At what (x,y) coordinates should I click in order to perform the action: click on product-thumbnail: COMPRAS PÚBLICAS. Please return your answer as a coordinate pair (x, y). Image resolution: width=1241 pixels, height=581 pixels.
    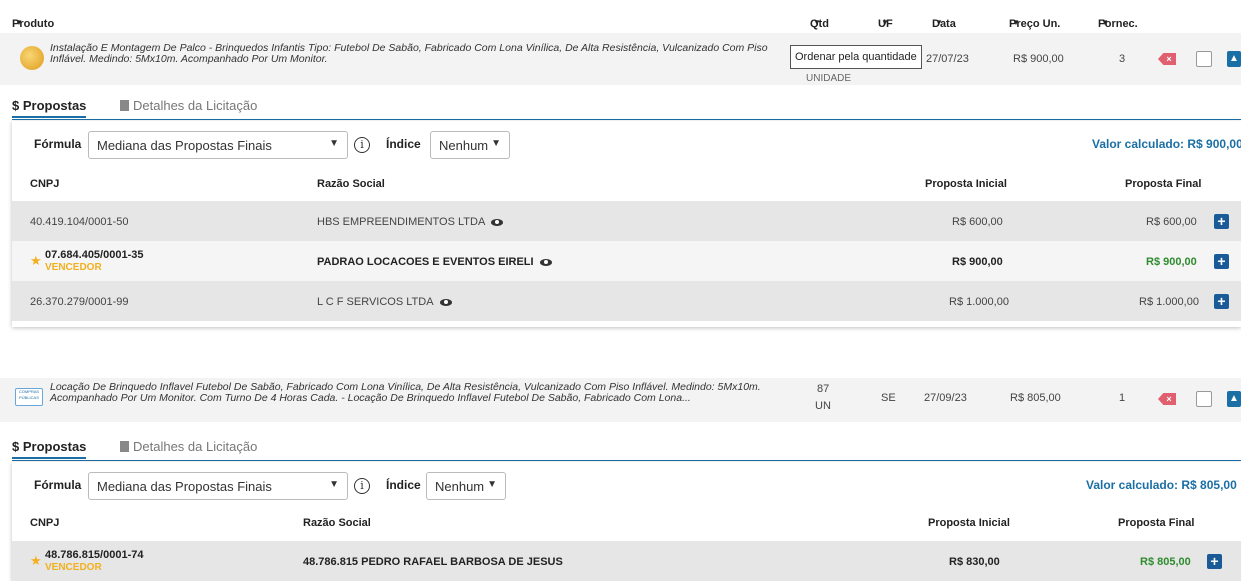
    Looking at the image, I should click on (29, 397).